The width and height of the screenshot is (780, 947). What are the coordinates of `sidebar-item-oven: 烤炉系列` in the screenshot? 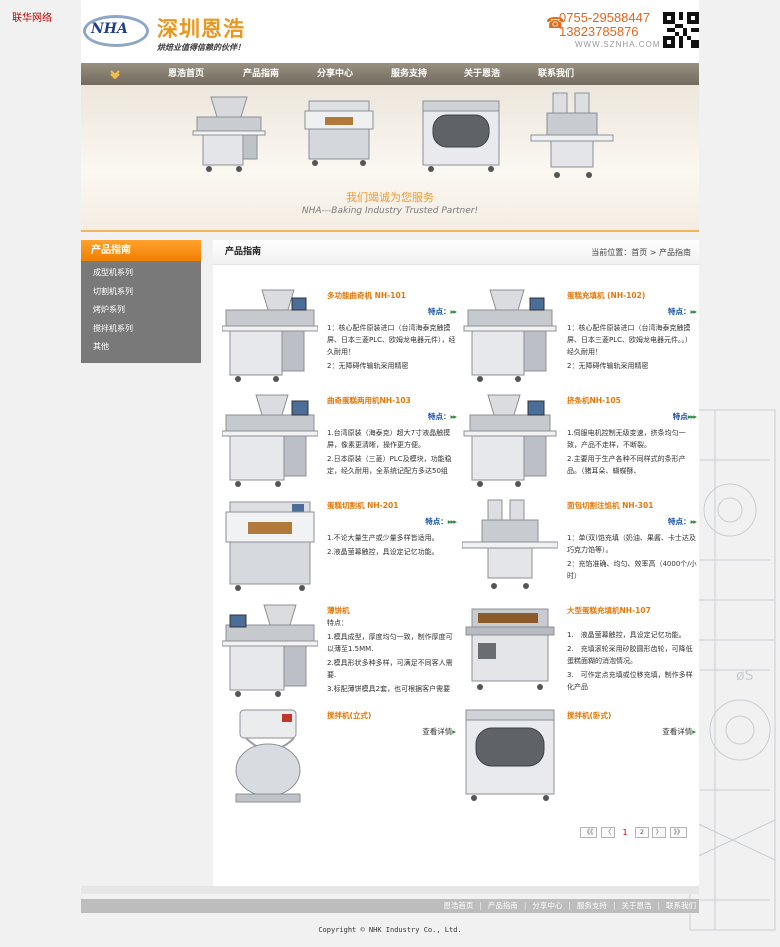 It's located at (141, 310).